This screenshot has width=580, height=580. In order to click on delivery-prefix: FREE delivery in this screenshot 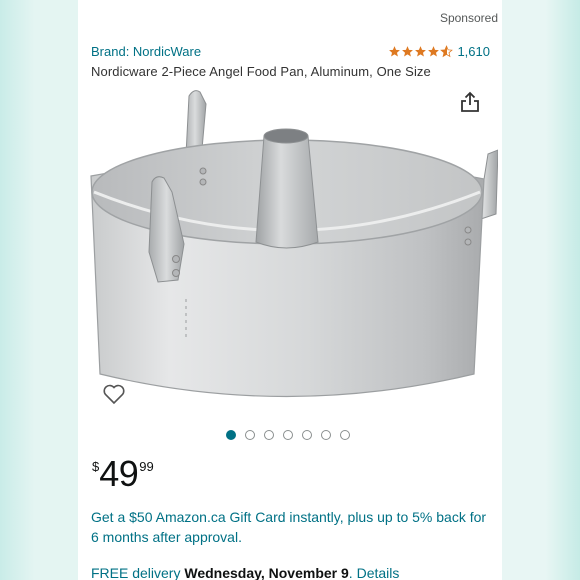, I will do `click(138, 572)`.